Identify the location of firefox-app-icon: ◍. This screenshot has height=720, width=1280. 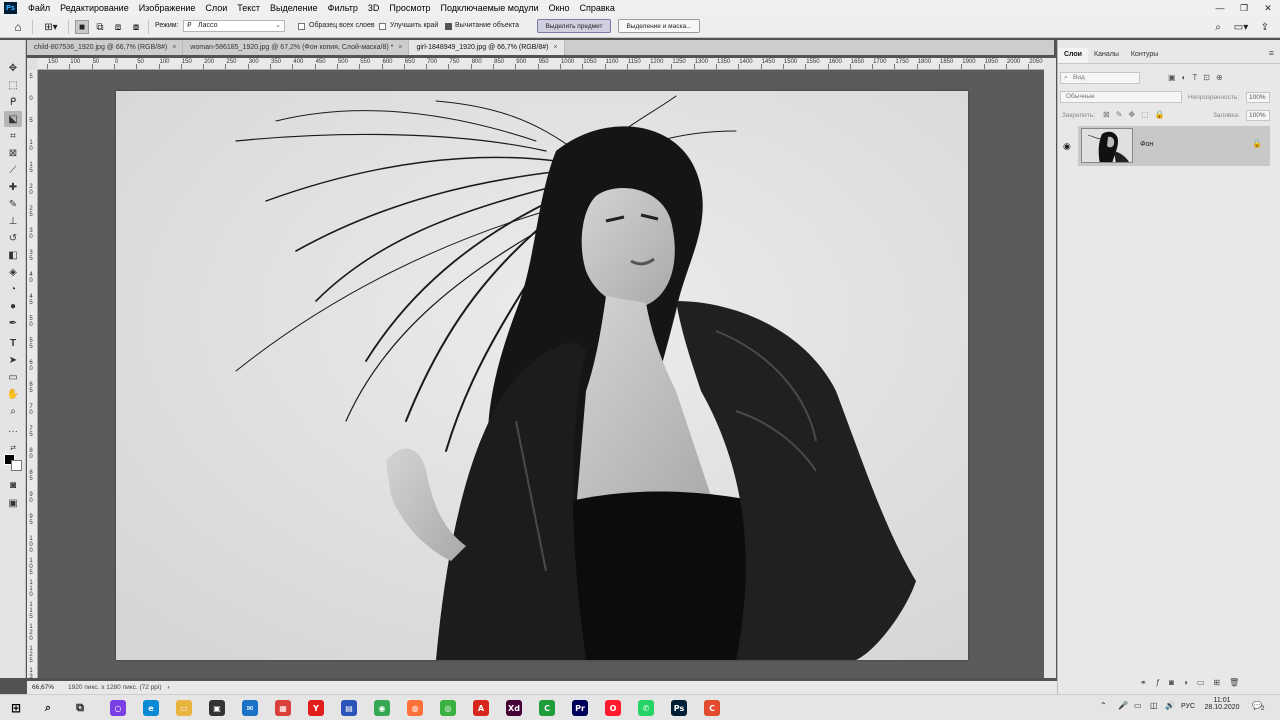
(415, 708).